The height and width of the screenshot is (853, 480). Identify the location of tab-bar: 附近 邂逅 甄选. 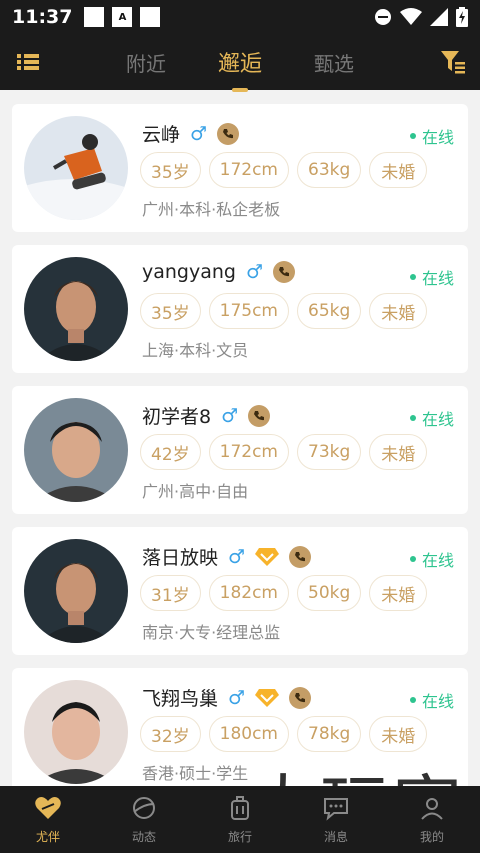
(240, 63).